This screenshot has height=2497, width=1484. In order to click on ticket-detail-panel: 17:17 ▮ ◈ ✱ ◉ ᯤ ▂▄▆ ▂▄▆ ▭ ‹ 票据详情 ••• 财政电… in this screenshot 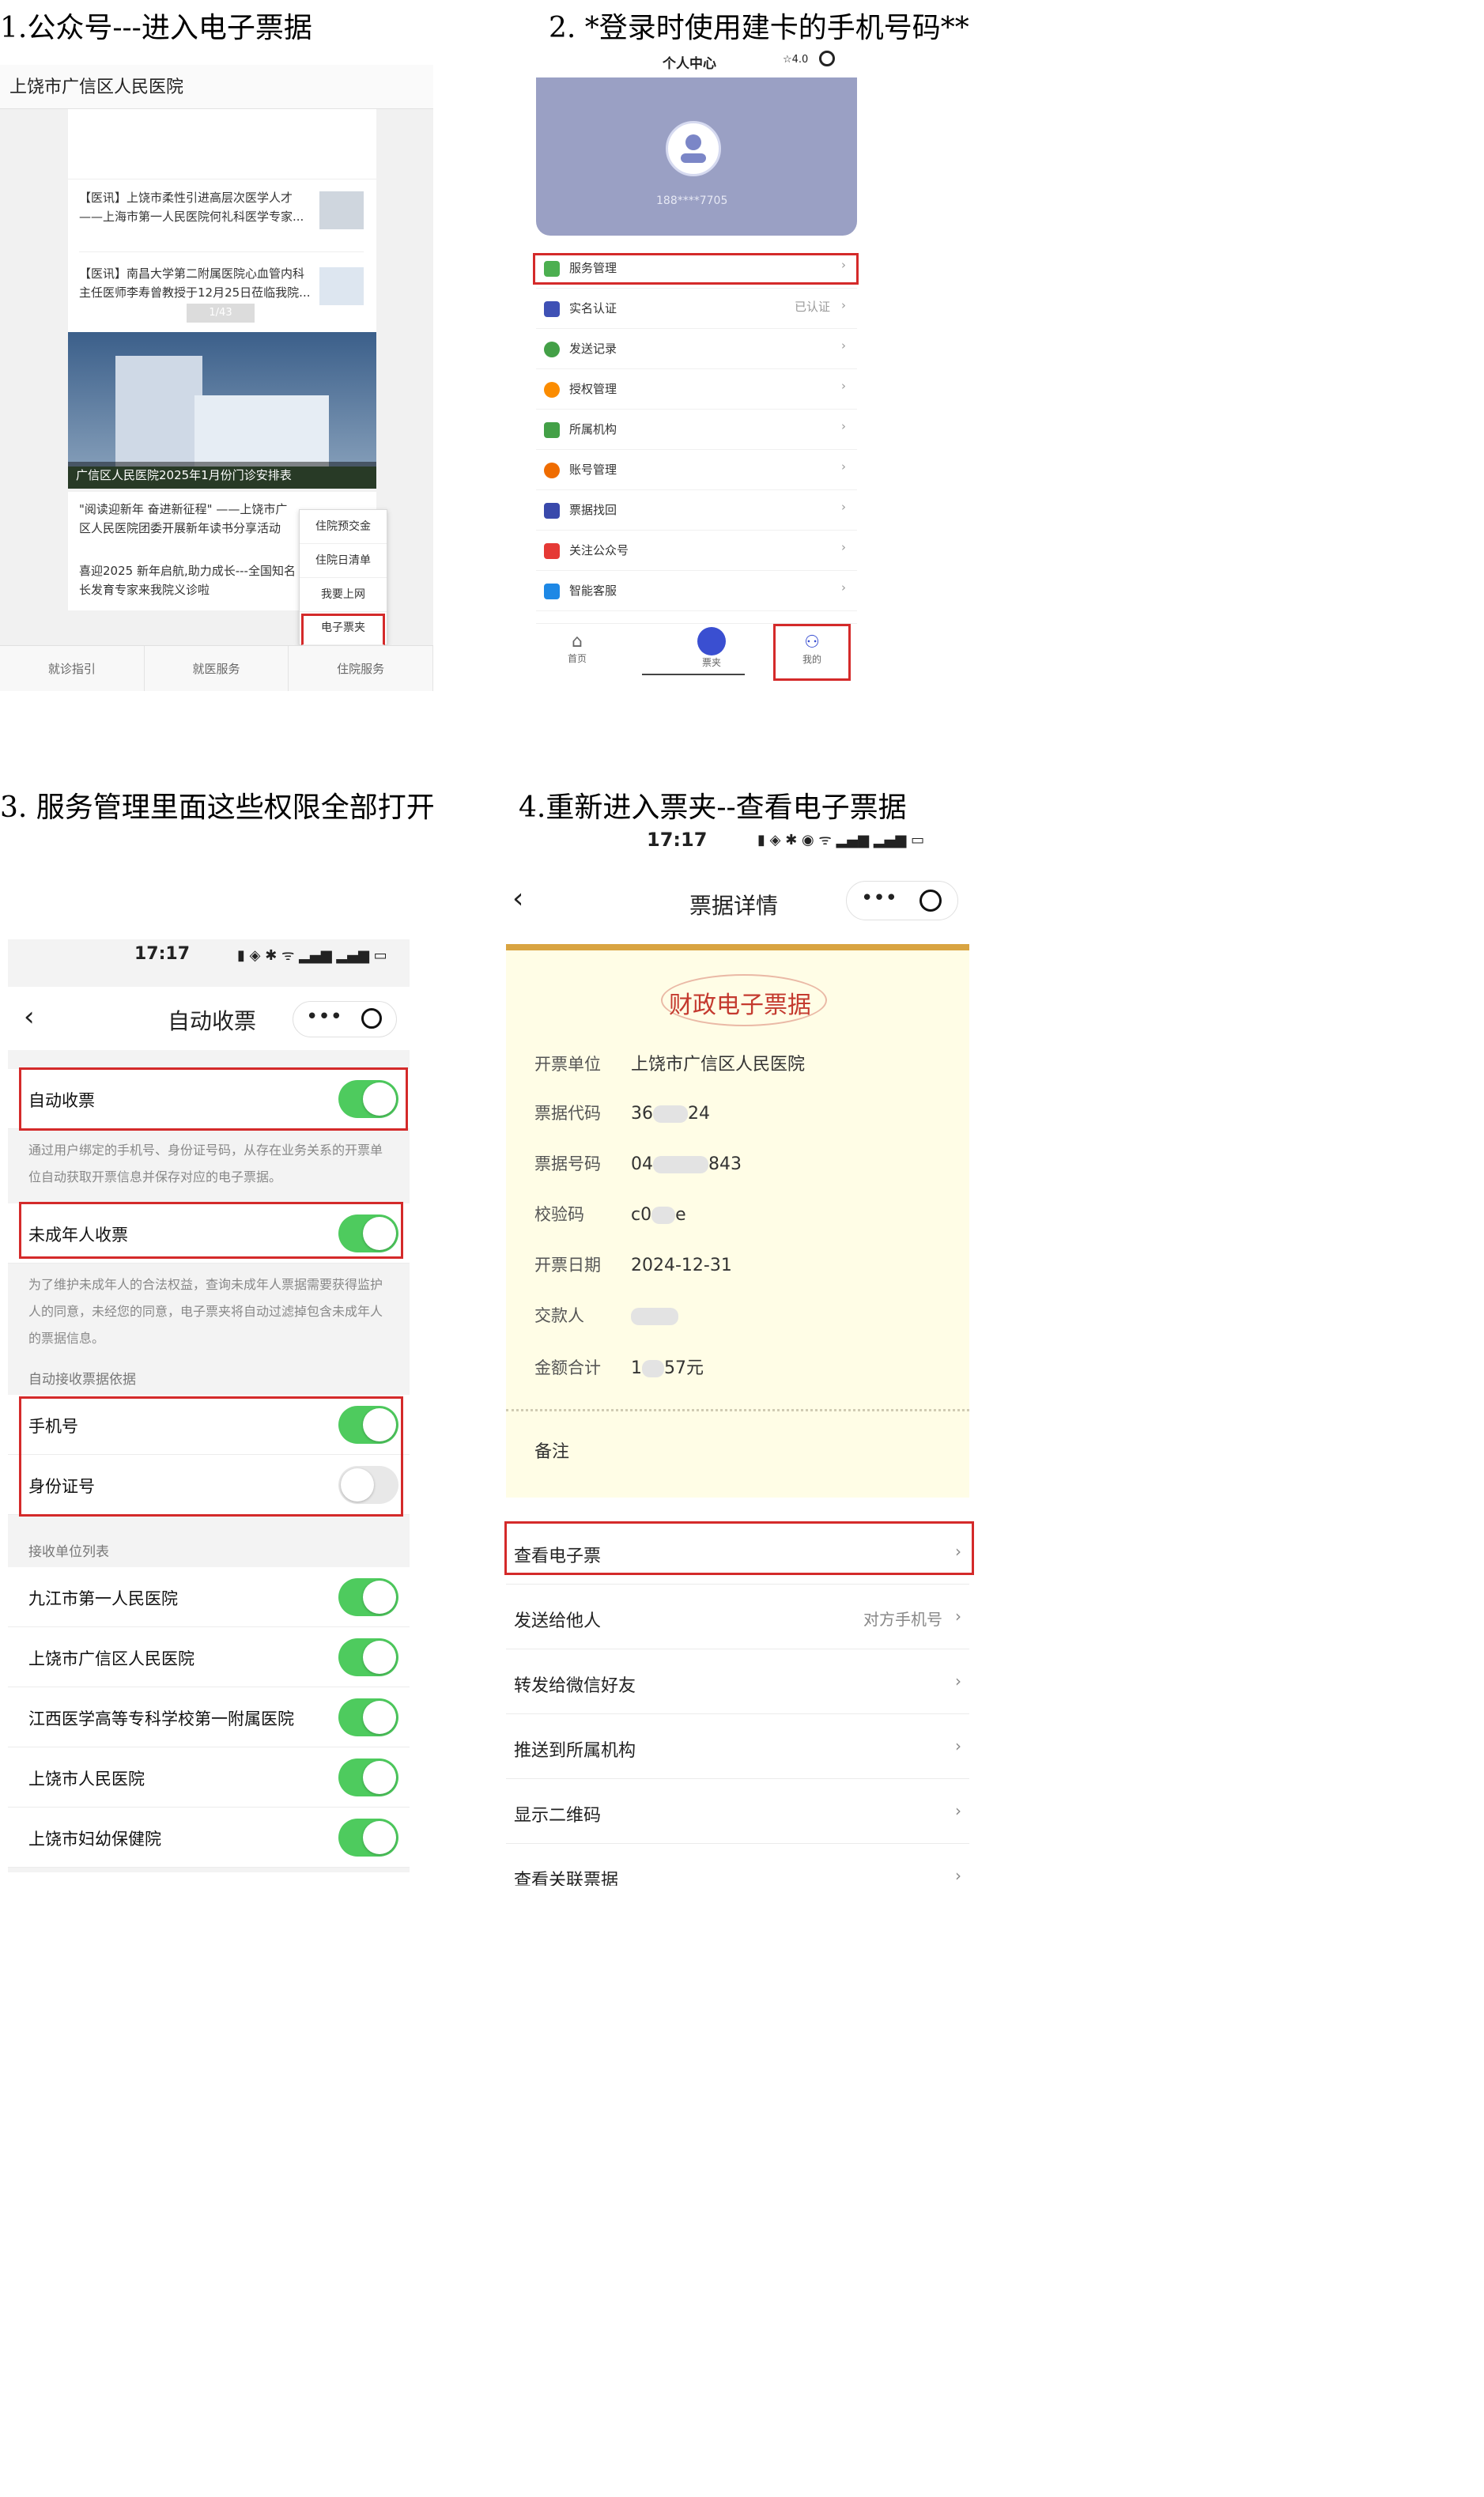, I will do `click(734, 1354)`.